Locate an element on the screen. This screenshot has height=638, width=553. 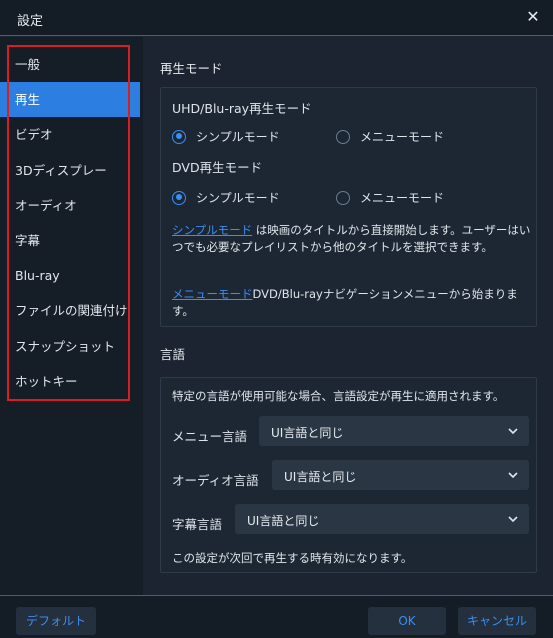
subtitle-language-label: 字幕言語 is located at coordinates (197, 524).